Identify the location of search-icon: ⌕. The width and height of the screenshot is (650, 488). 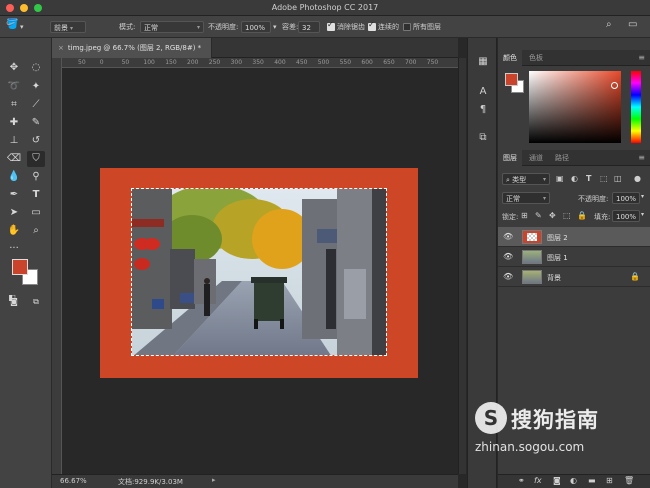
(609, 25).